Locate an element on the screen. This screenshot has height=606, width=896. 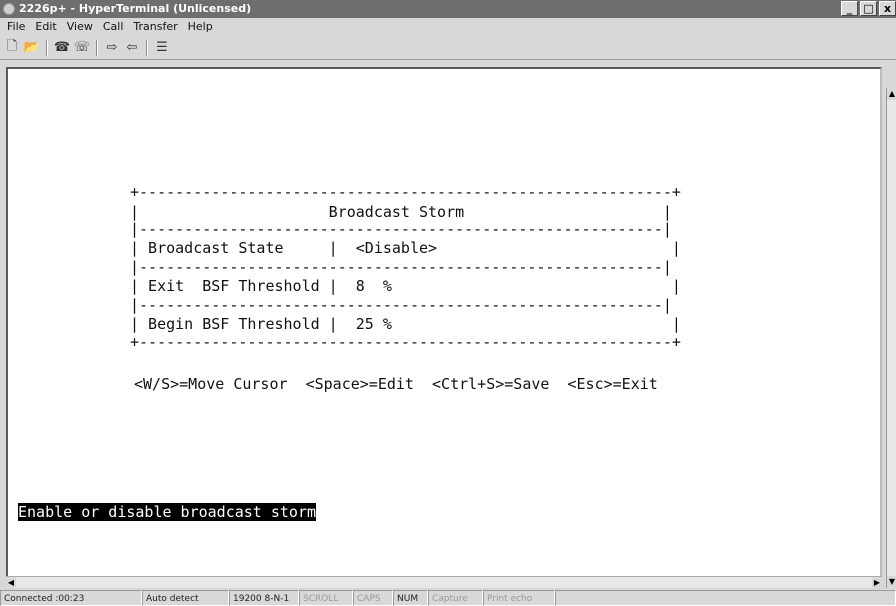
scroll-right-icon: ▶ is located at coordinates (877, 583).